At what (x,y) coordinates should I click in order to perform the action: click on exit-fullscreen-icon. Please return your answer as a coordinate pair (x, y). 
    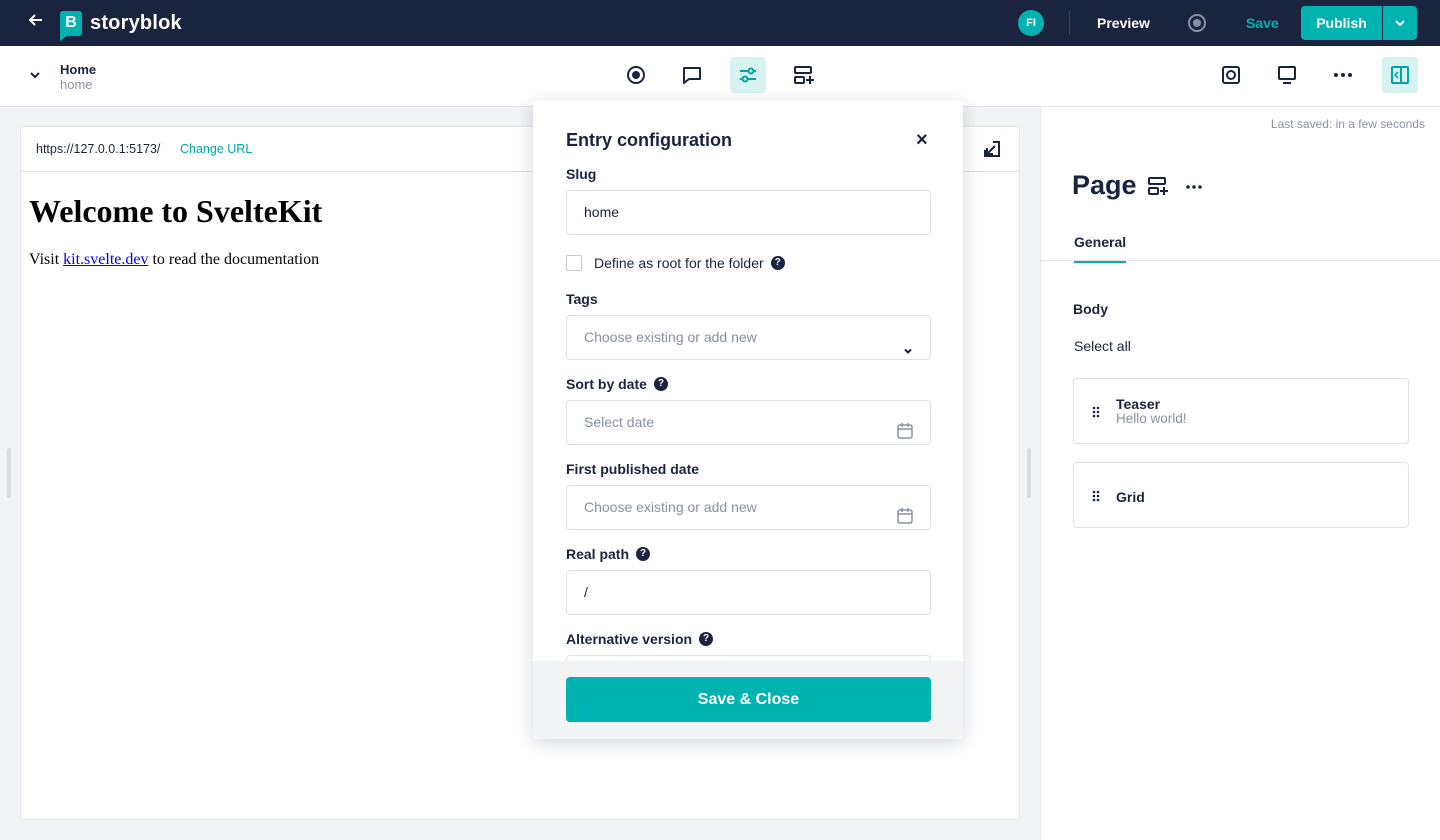
    Looking at the image, I should click on (992, 151).